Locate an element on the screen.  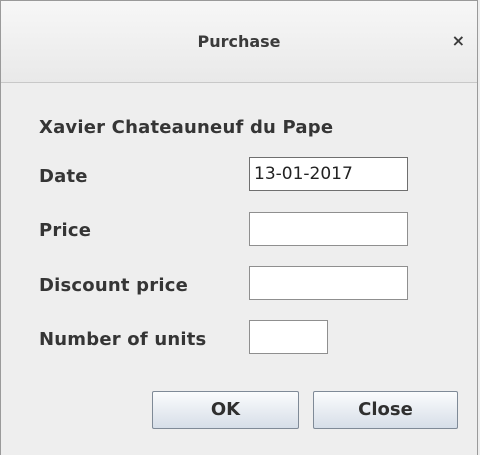
date-label: Date is located at coordinates (63, 176).